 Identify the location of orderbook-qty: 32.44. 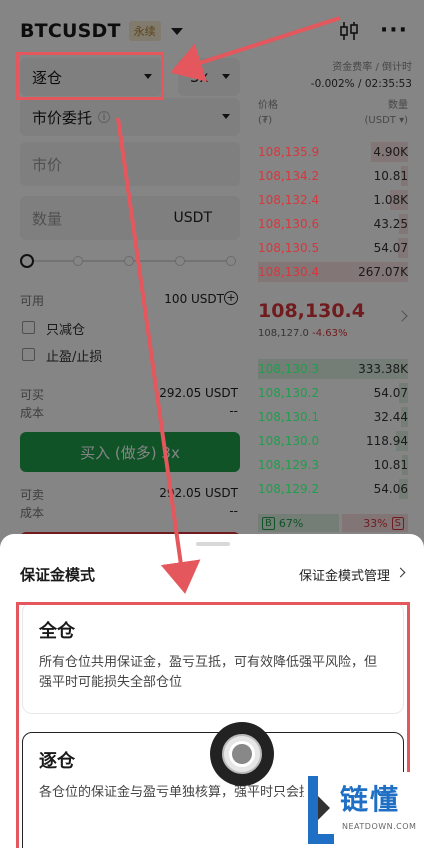
(390, 417).